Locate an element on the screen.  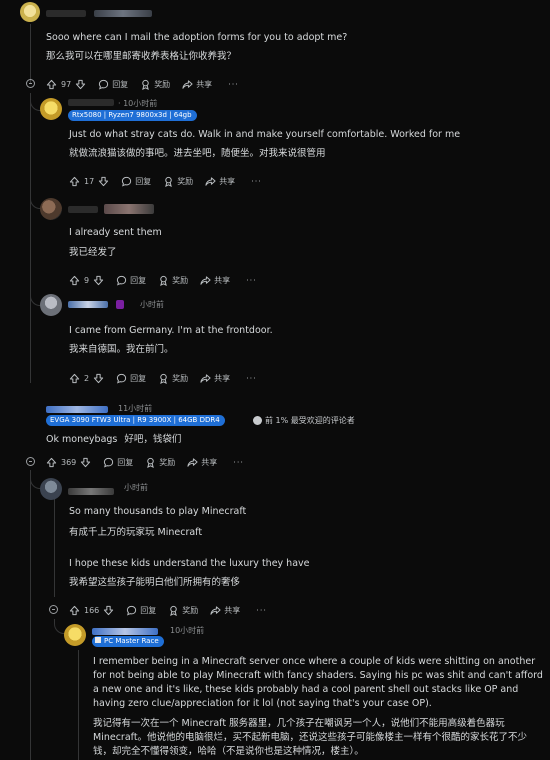
vote-count: 9 is located at coordinates (87, 280).